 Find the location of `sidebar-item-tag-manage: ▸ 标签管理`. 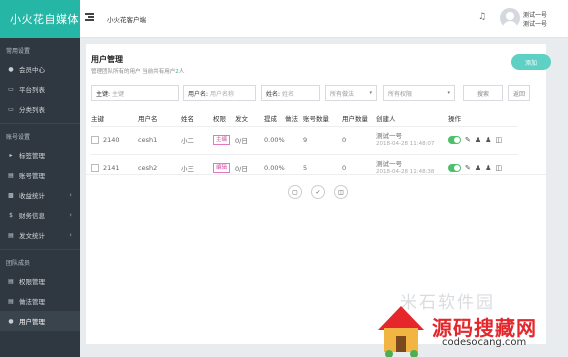

sidebar-item-tag-manage: ▸ 标签管理 is located at coordinates (40, 155).